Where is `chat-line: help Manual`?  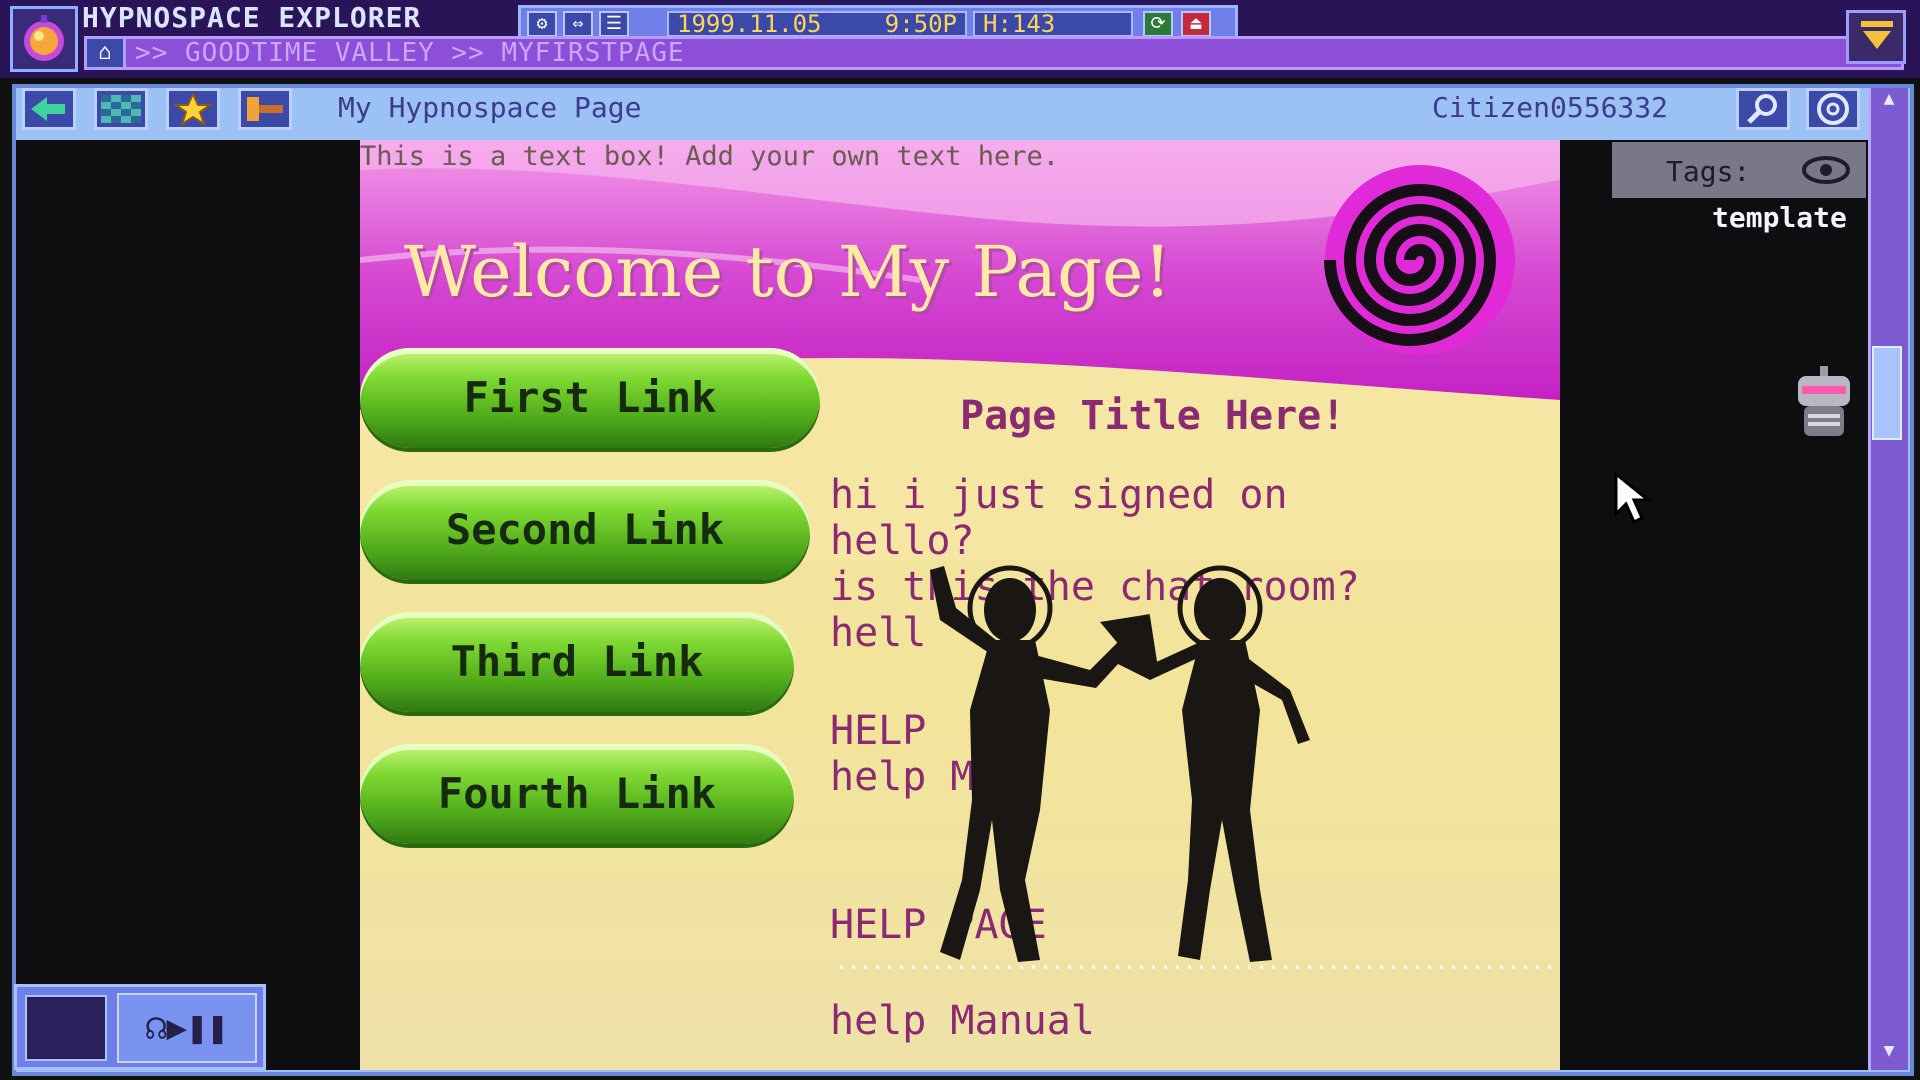
chat-line: help Manual is located at coordinates (962, 1021).